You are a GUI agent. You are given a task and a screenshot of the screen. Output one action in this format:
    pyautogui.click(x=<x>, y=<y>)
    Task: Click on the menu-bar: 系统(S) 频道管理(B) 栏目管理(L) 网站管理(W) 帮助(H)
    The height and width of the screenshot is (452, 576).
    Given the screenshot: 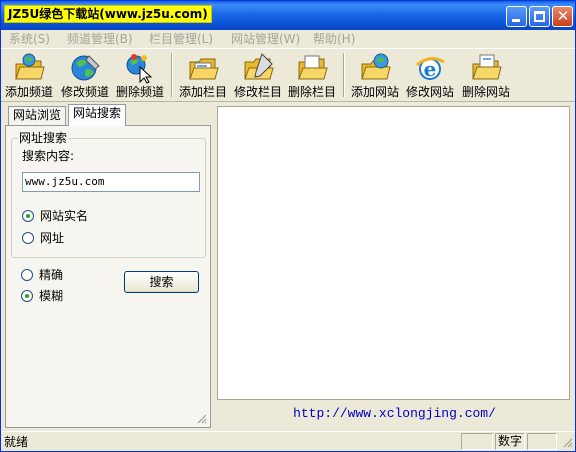 What is the action you would take?
    pyautogui.click(x=288, y=39)
    